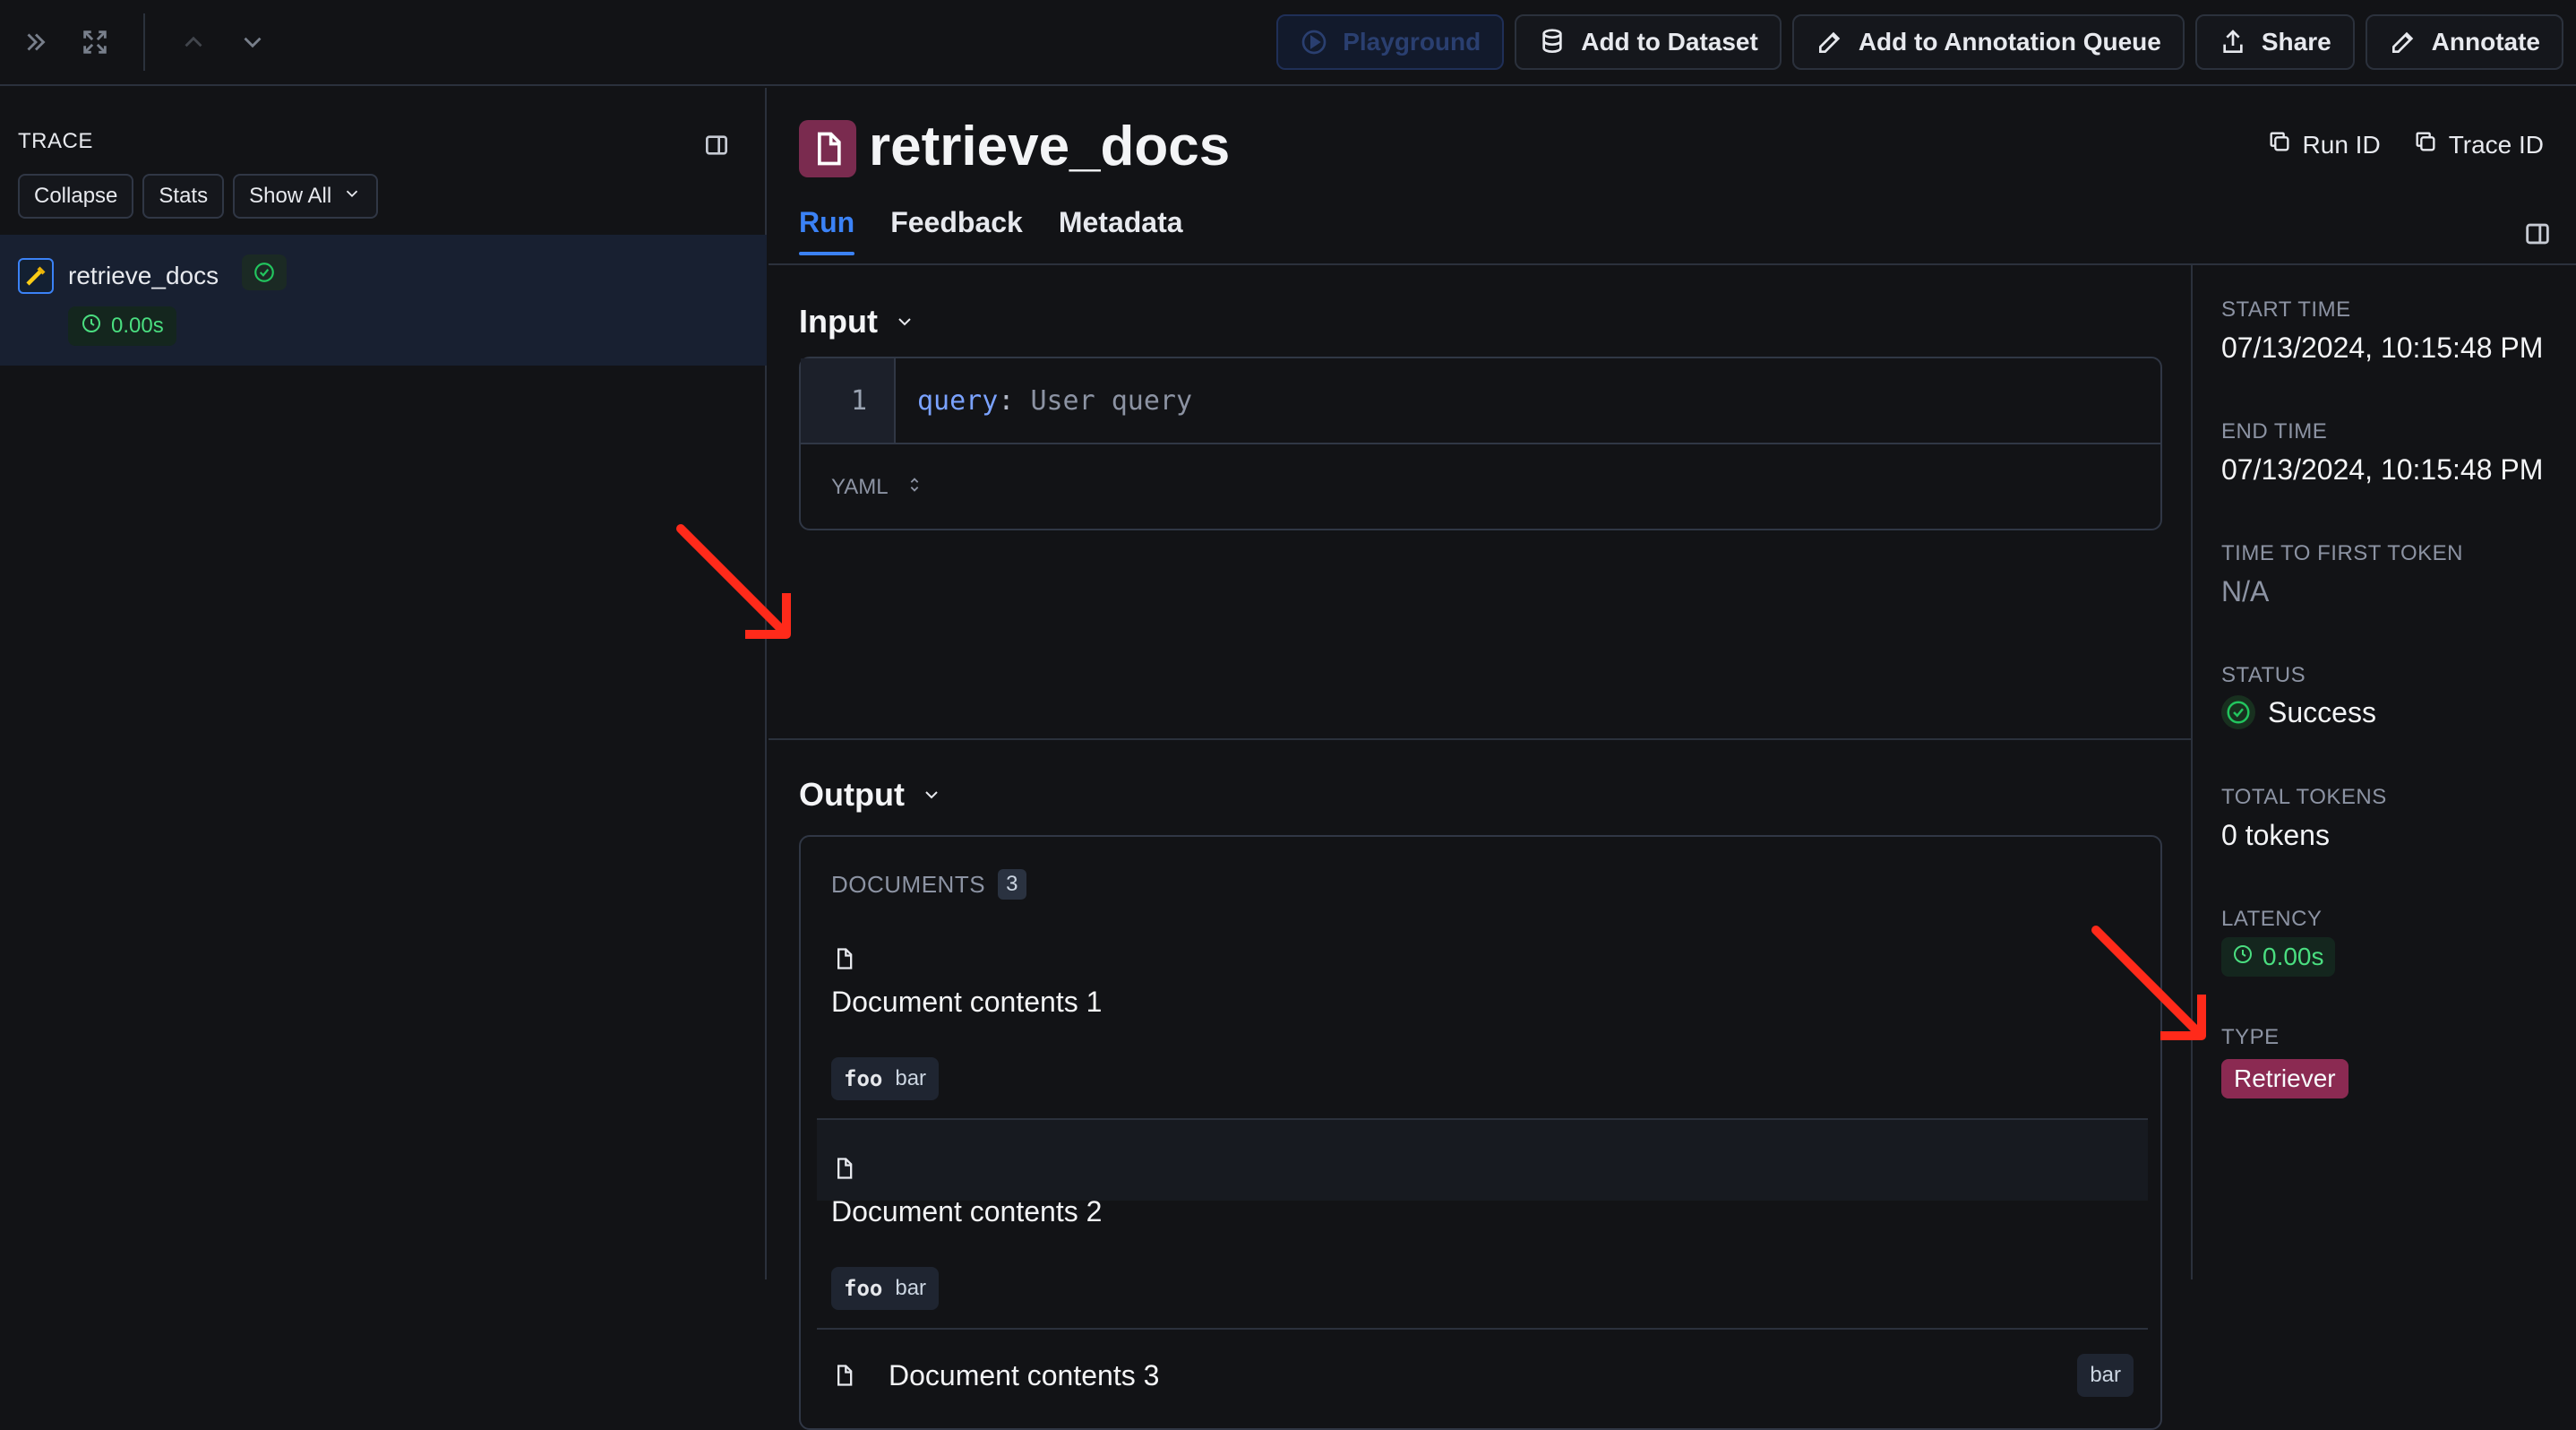 The height and width of the screenshot is (1430, 2576). What do you see at coordinates (36, 276) in the screenshot?
I see `retriever-run-icon` at bounding box center [36, 276].